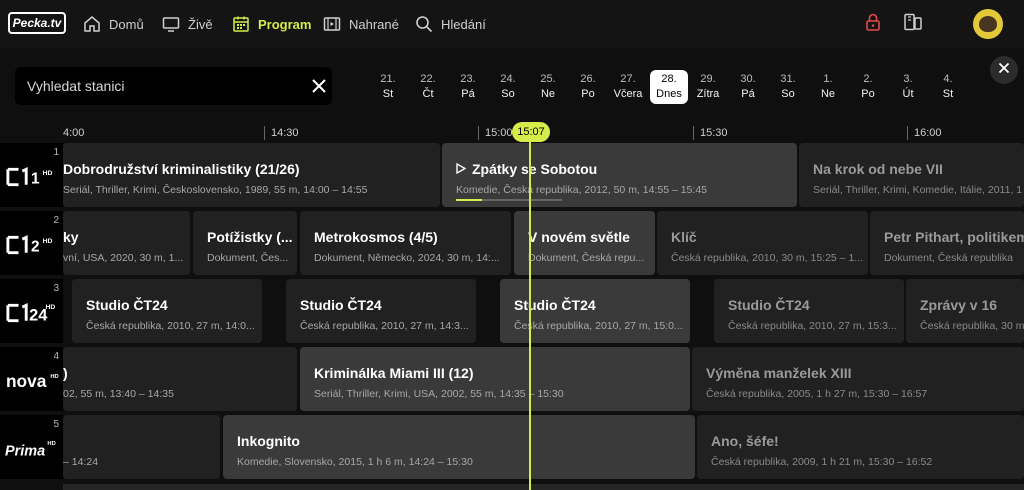 This screenshot has height=490, width=1024. What do you see at coordinates (319, 86) in the screenshot?
I see `clear-search-icon` at bounding box center [319, 86].